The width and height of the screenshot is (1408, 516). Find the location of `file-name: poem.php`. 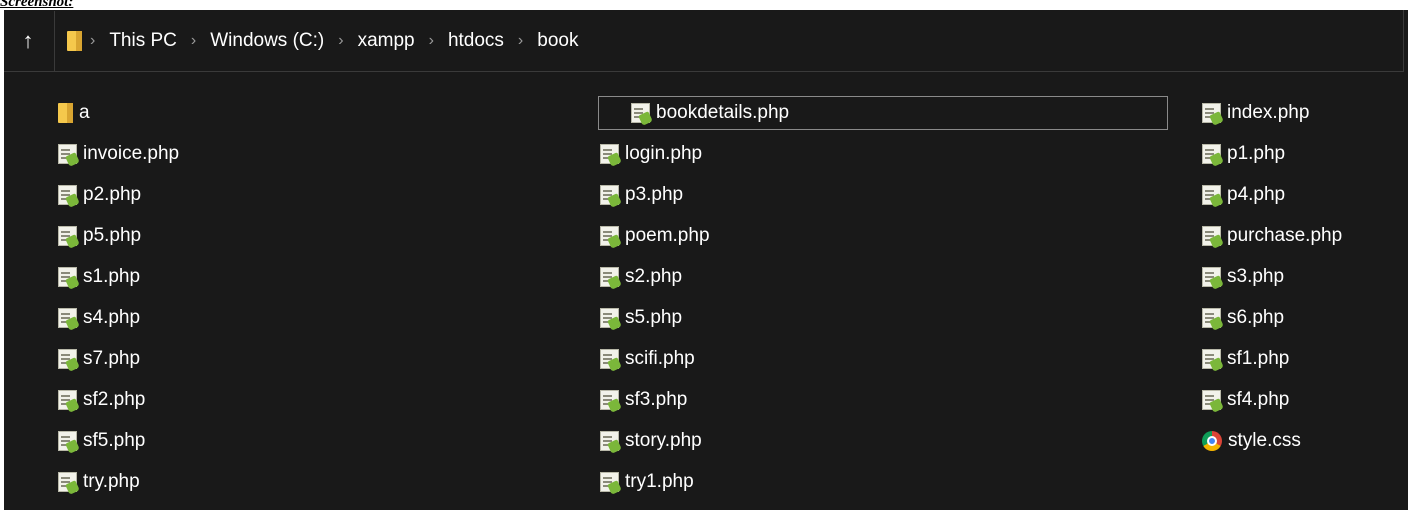

file-name: poem.php is located at coordinates (667, 235).